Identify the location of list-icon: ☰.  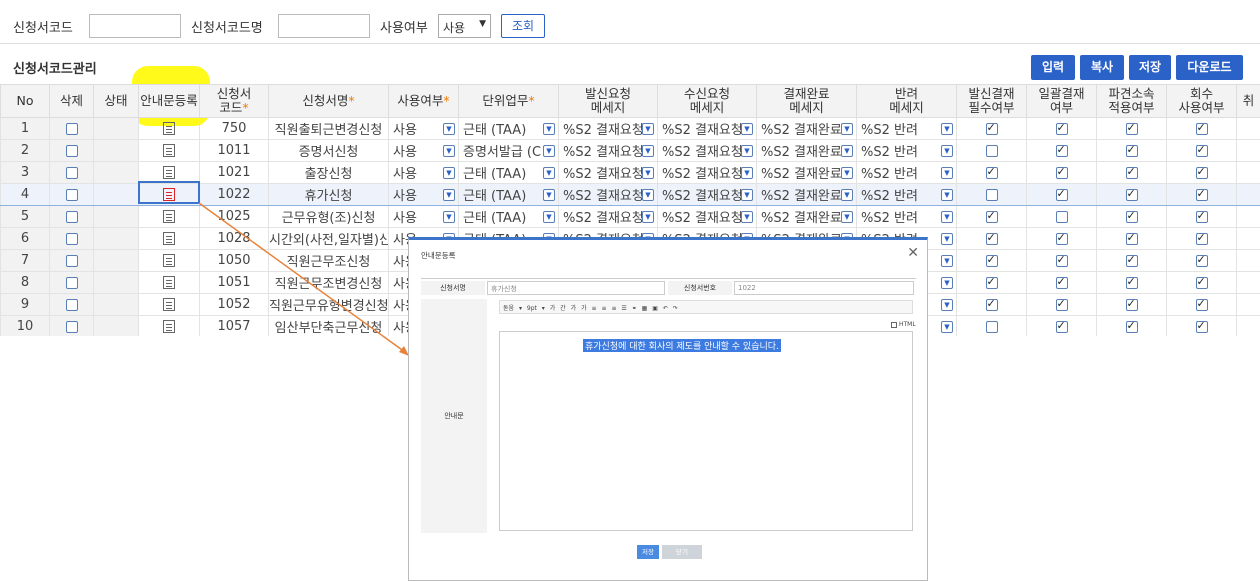
(623, 308).